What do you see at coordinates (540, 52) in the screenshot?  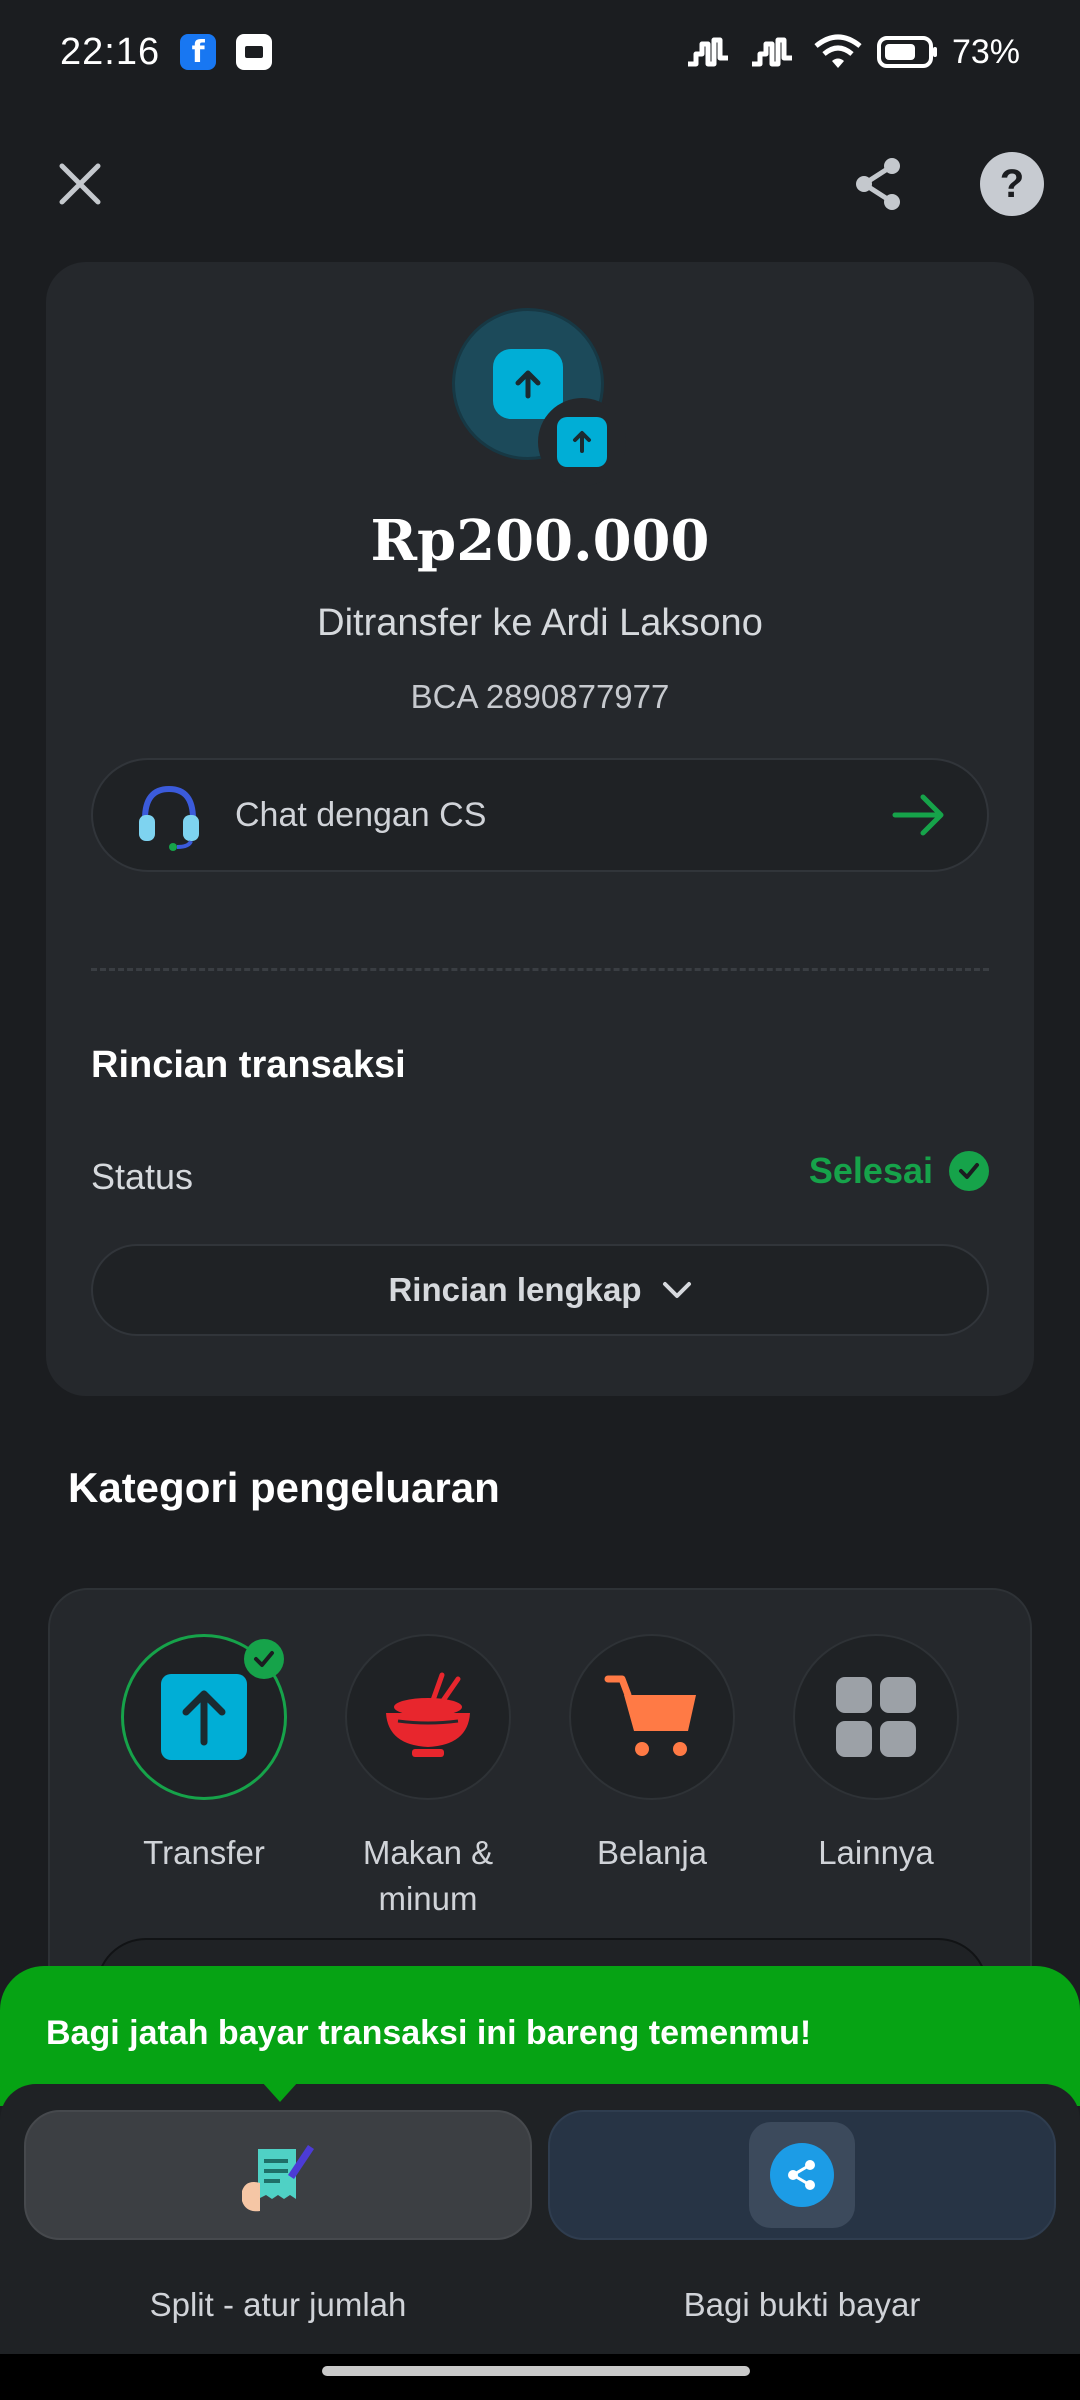 I see `status-bar: 22:16 f 73%` at bounding box center [540, 52].